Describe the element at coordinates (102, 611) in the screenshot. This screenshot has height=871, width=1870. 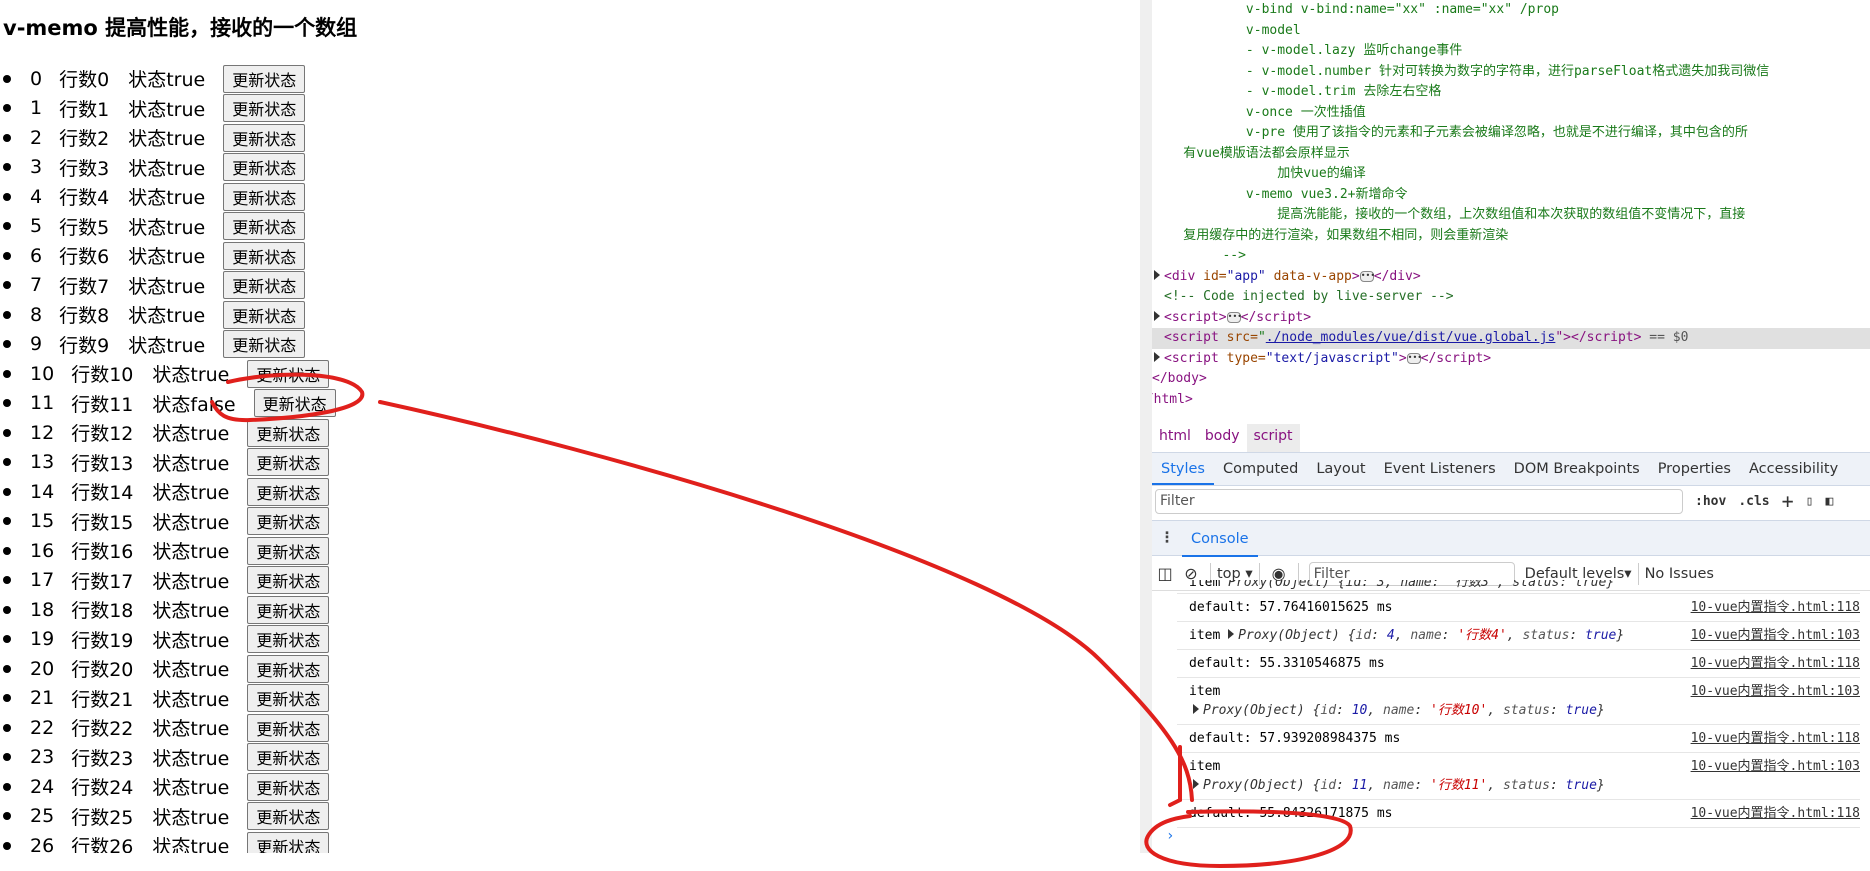
I see `row-name: 行数18` at that location.